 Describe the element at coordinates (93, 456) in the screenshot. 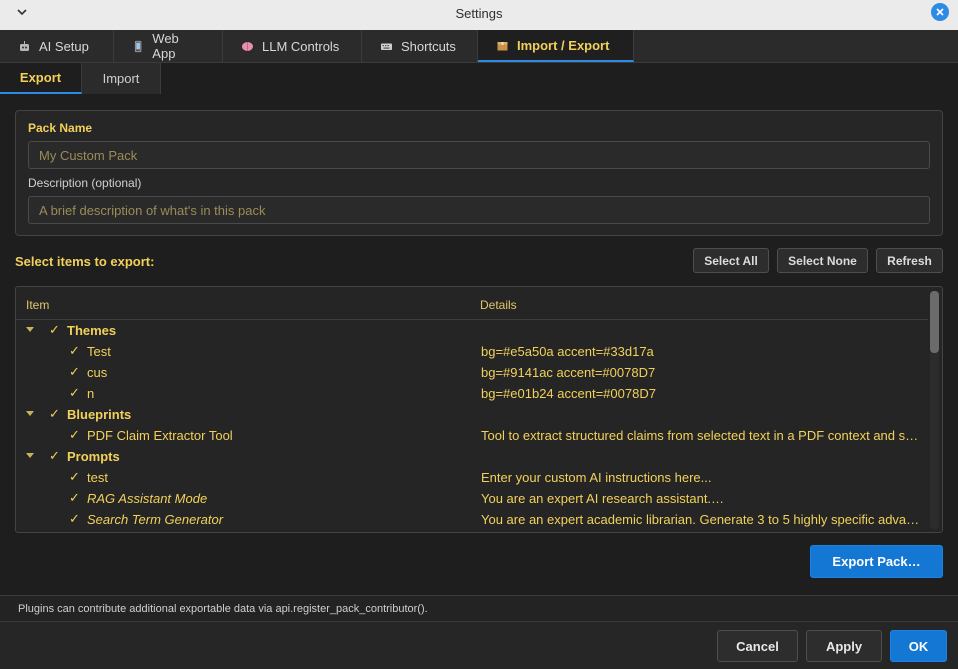

I see `group-name: Prompts` at that location.